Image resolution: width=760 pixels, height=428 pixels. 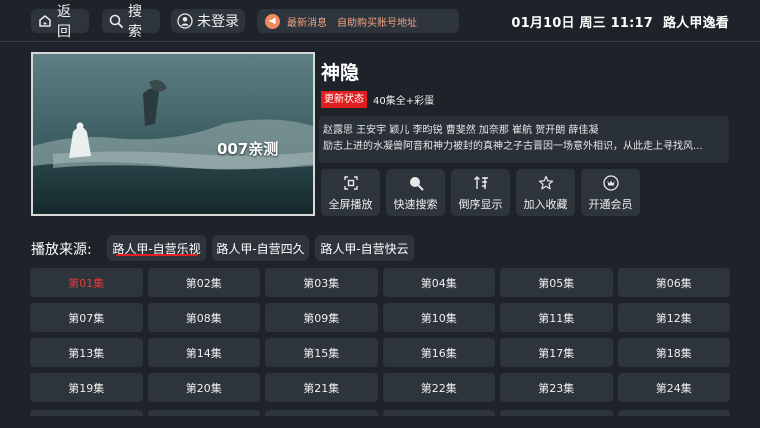 I want to click on login-label: 未登录, so click(x=218, y=22).